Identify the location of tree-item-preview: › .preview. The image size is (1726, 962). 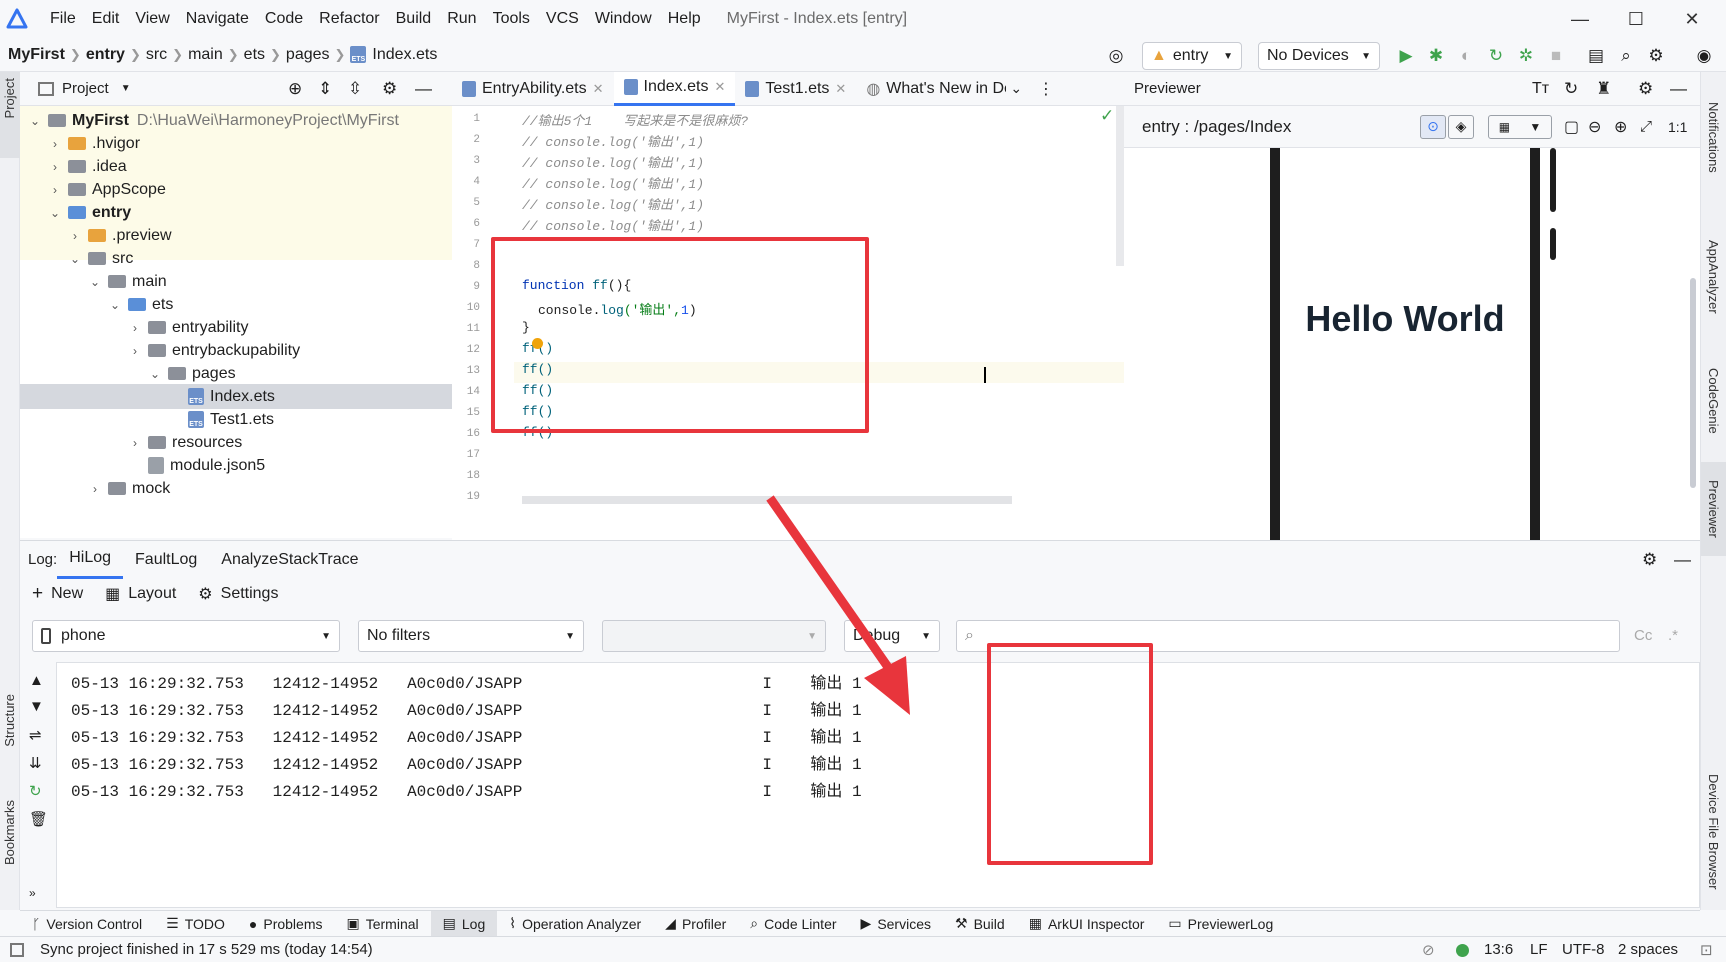
(236, 235).